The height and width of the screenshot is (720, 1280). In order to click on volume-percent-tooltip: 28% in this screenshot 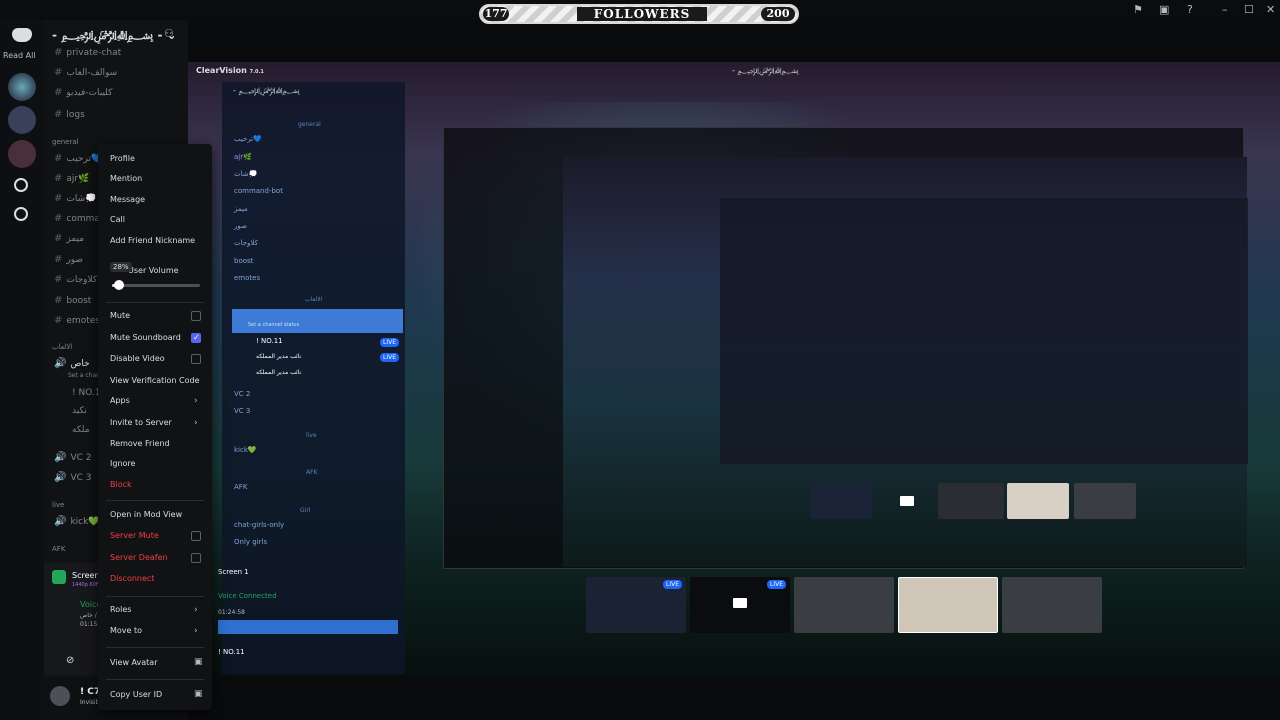, I will do `click(121, 267)`.